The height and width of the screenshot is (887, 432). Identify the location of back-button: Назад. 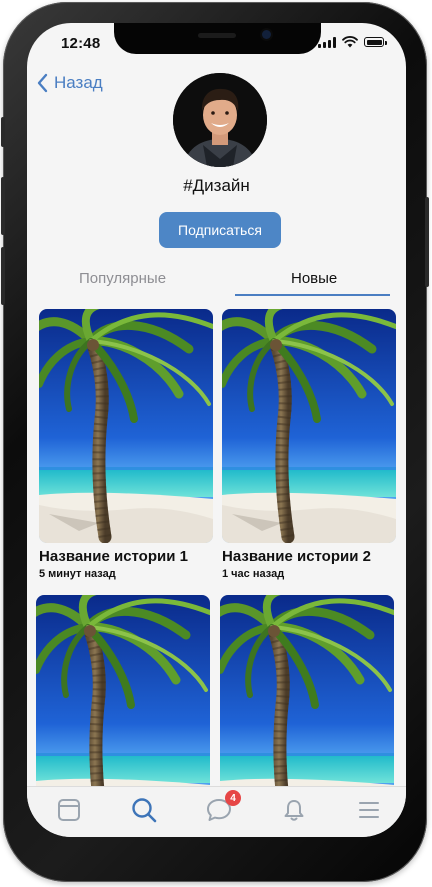
(70, 83).